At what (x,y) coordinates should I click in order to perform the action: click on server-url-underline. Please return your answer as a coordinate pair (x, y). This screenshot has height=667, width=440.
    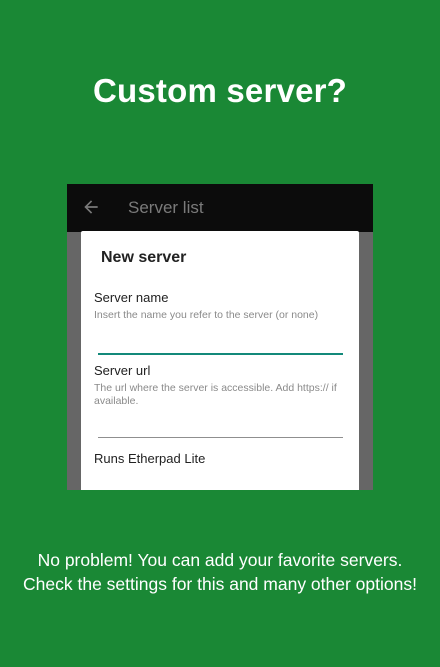
    Looking at the image, I should click on (220, 437).